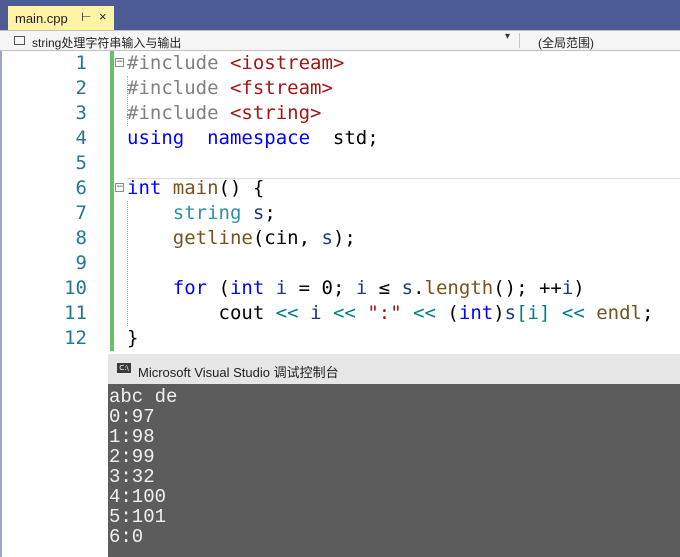 Image resolution: width=680 pixels, height=557 pixels. I want to click on code-line: 10 for (int i = 0; i ≤ s.length(); ++i), so click(340, 288).